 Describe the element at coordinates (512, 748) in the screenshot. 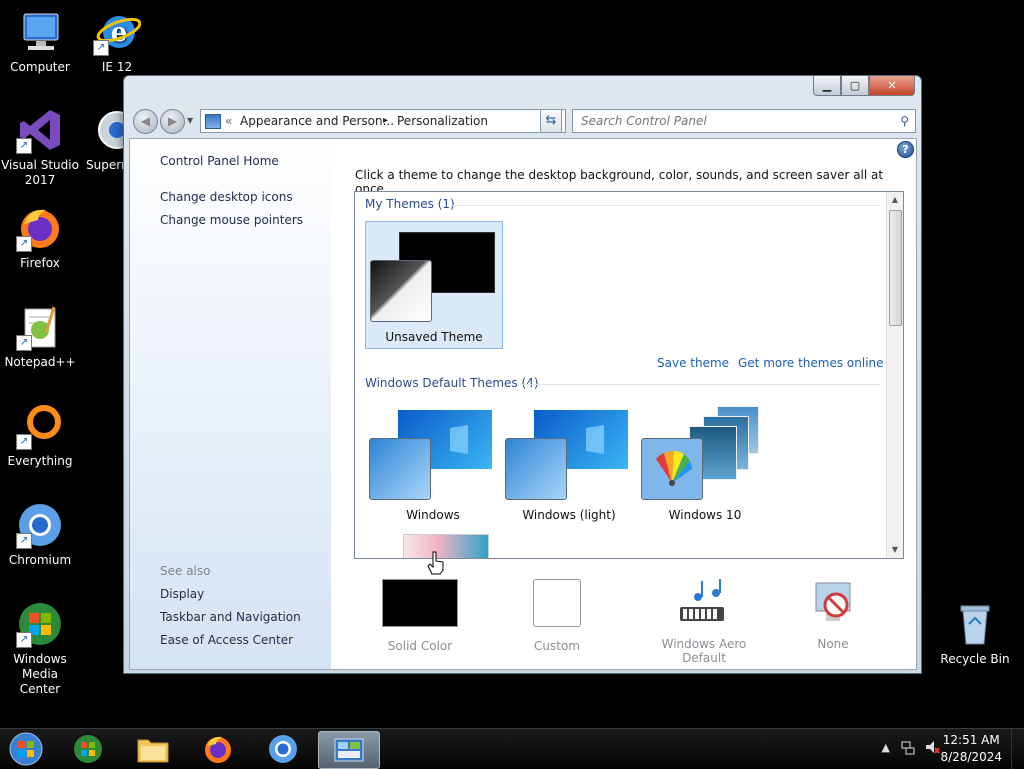

I see `taskbar: ▲ 12:51 AM 8/28/2024` at that location.